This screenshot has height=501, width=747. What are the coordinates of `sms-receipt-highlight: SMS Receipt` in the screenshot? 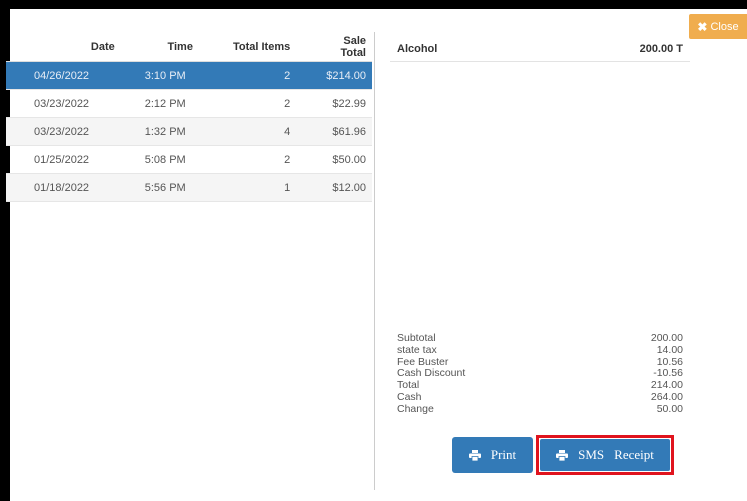 It's located at (605, 455).